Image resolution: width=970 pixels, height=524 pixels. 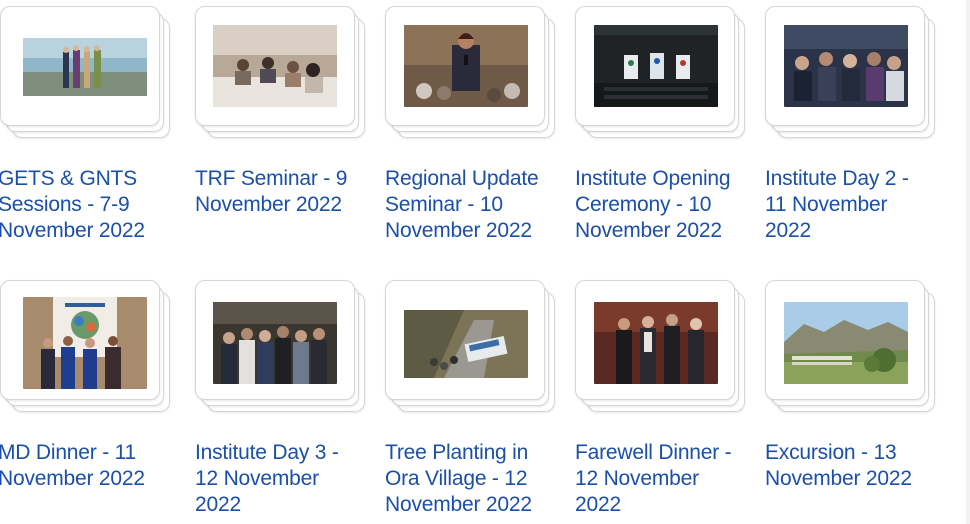 I want to click on stage-photo-icon, so click(x=656, y=66).